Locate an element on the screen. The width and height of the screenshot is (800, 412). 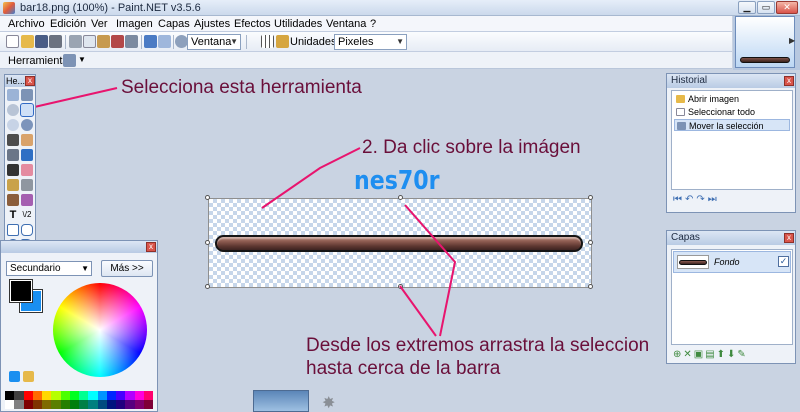
swap-colors-icon is located at coordinates (28, 376).